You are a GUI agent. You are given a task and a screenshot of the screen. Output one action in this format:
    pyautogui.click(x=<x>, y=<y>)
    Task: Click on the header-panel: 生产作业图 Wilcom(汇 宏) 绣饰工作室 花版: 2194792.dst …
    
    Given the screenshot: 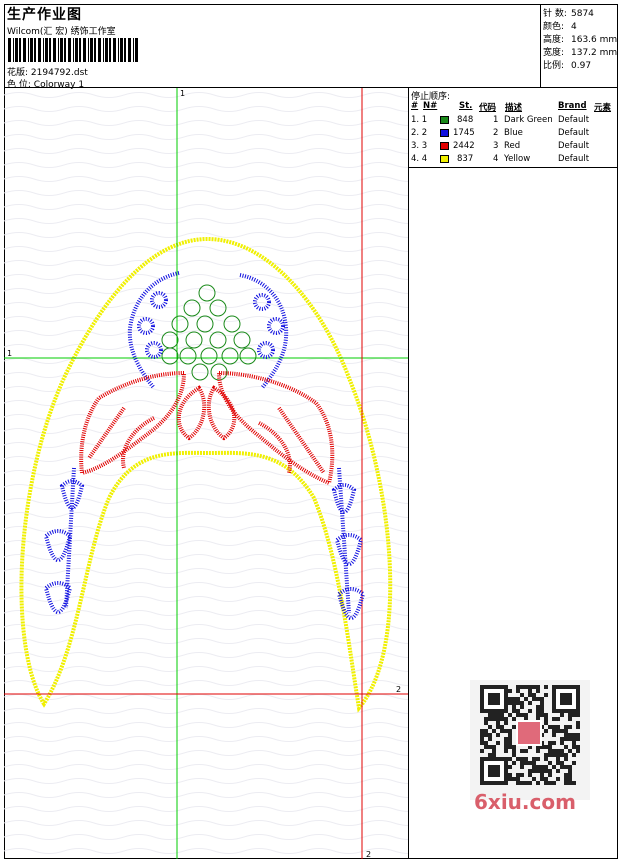 What is the action you would take?
    pyautogui.click(x=272, y=47)
    